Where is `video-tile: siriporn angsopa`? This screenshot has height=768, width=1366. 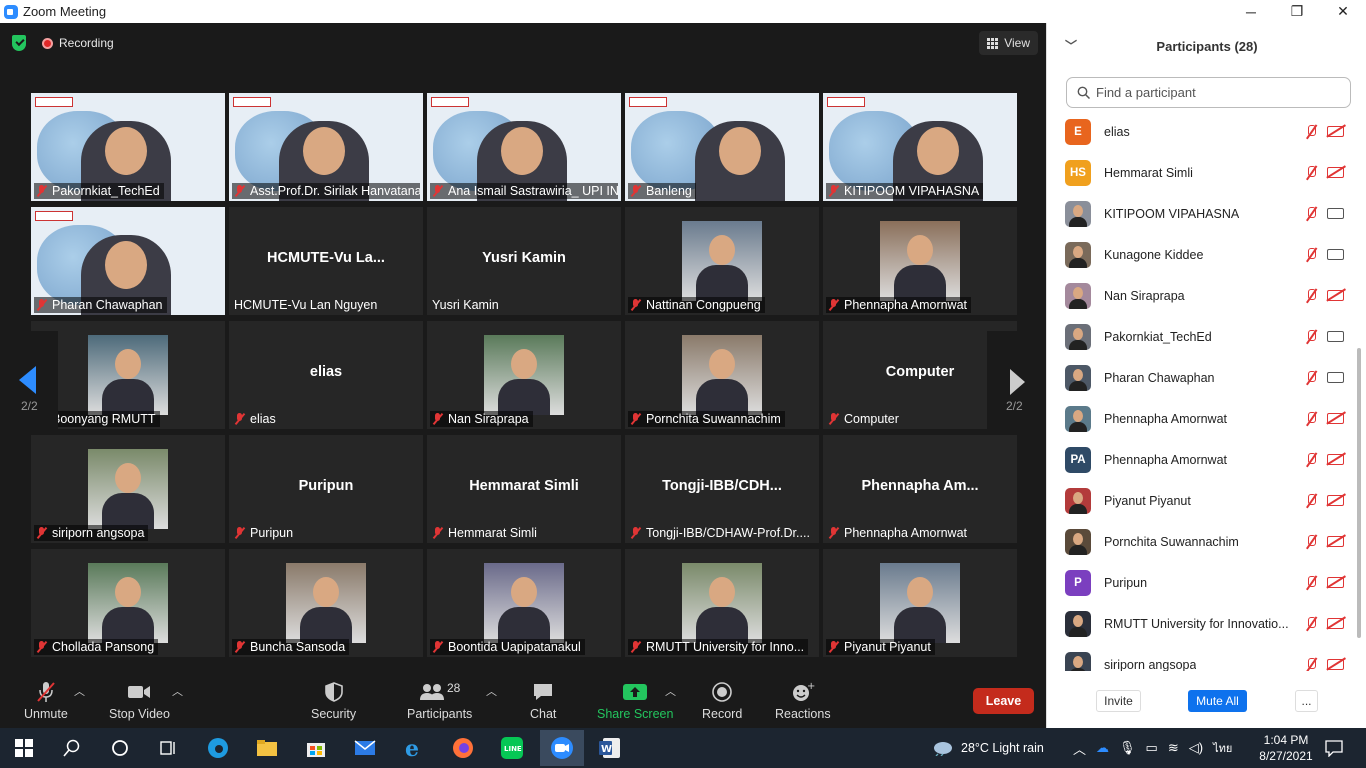 video-tile: siriporn angsopa is located at coordinates (128, 489).